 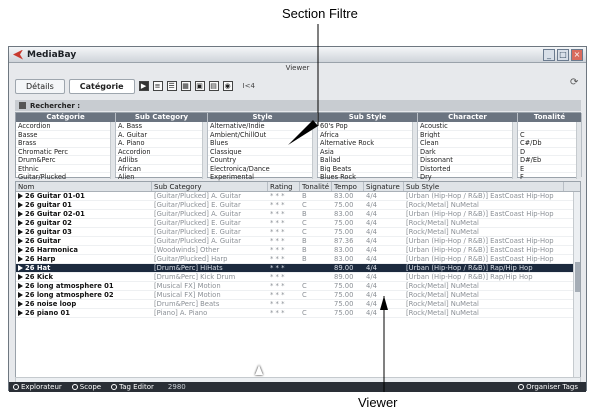 What do you see at coordinates (114, 387) in the screenshot?
I see `tag-editor-radio` at bounding box center [114, 387].